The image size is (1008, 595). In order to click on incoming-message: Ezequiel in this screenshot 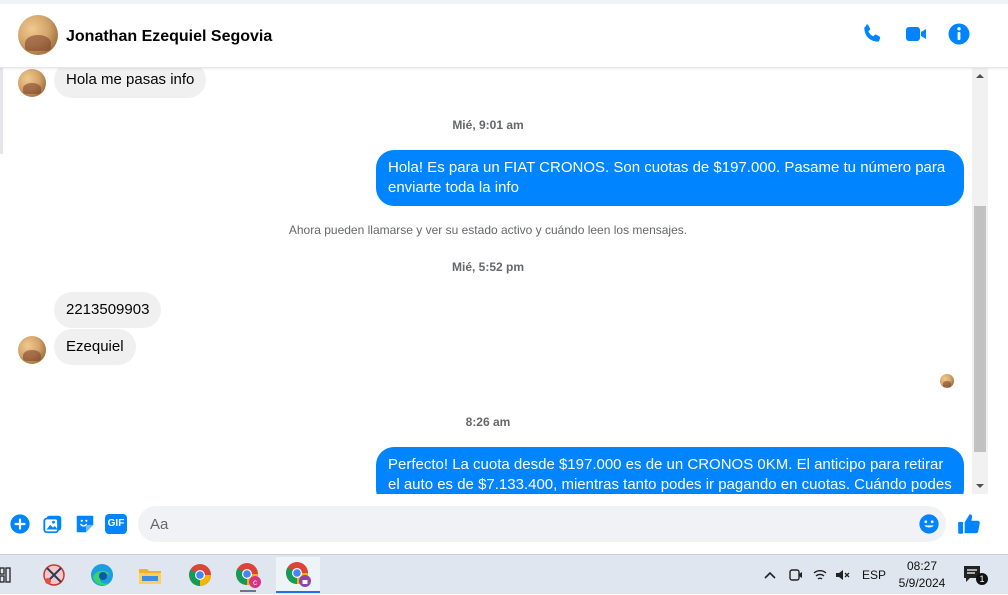, I will do `click(95, 347)`.